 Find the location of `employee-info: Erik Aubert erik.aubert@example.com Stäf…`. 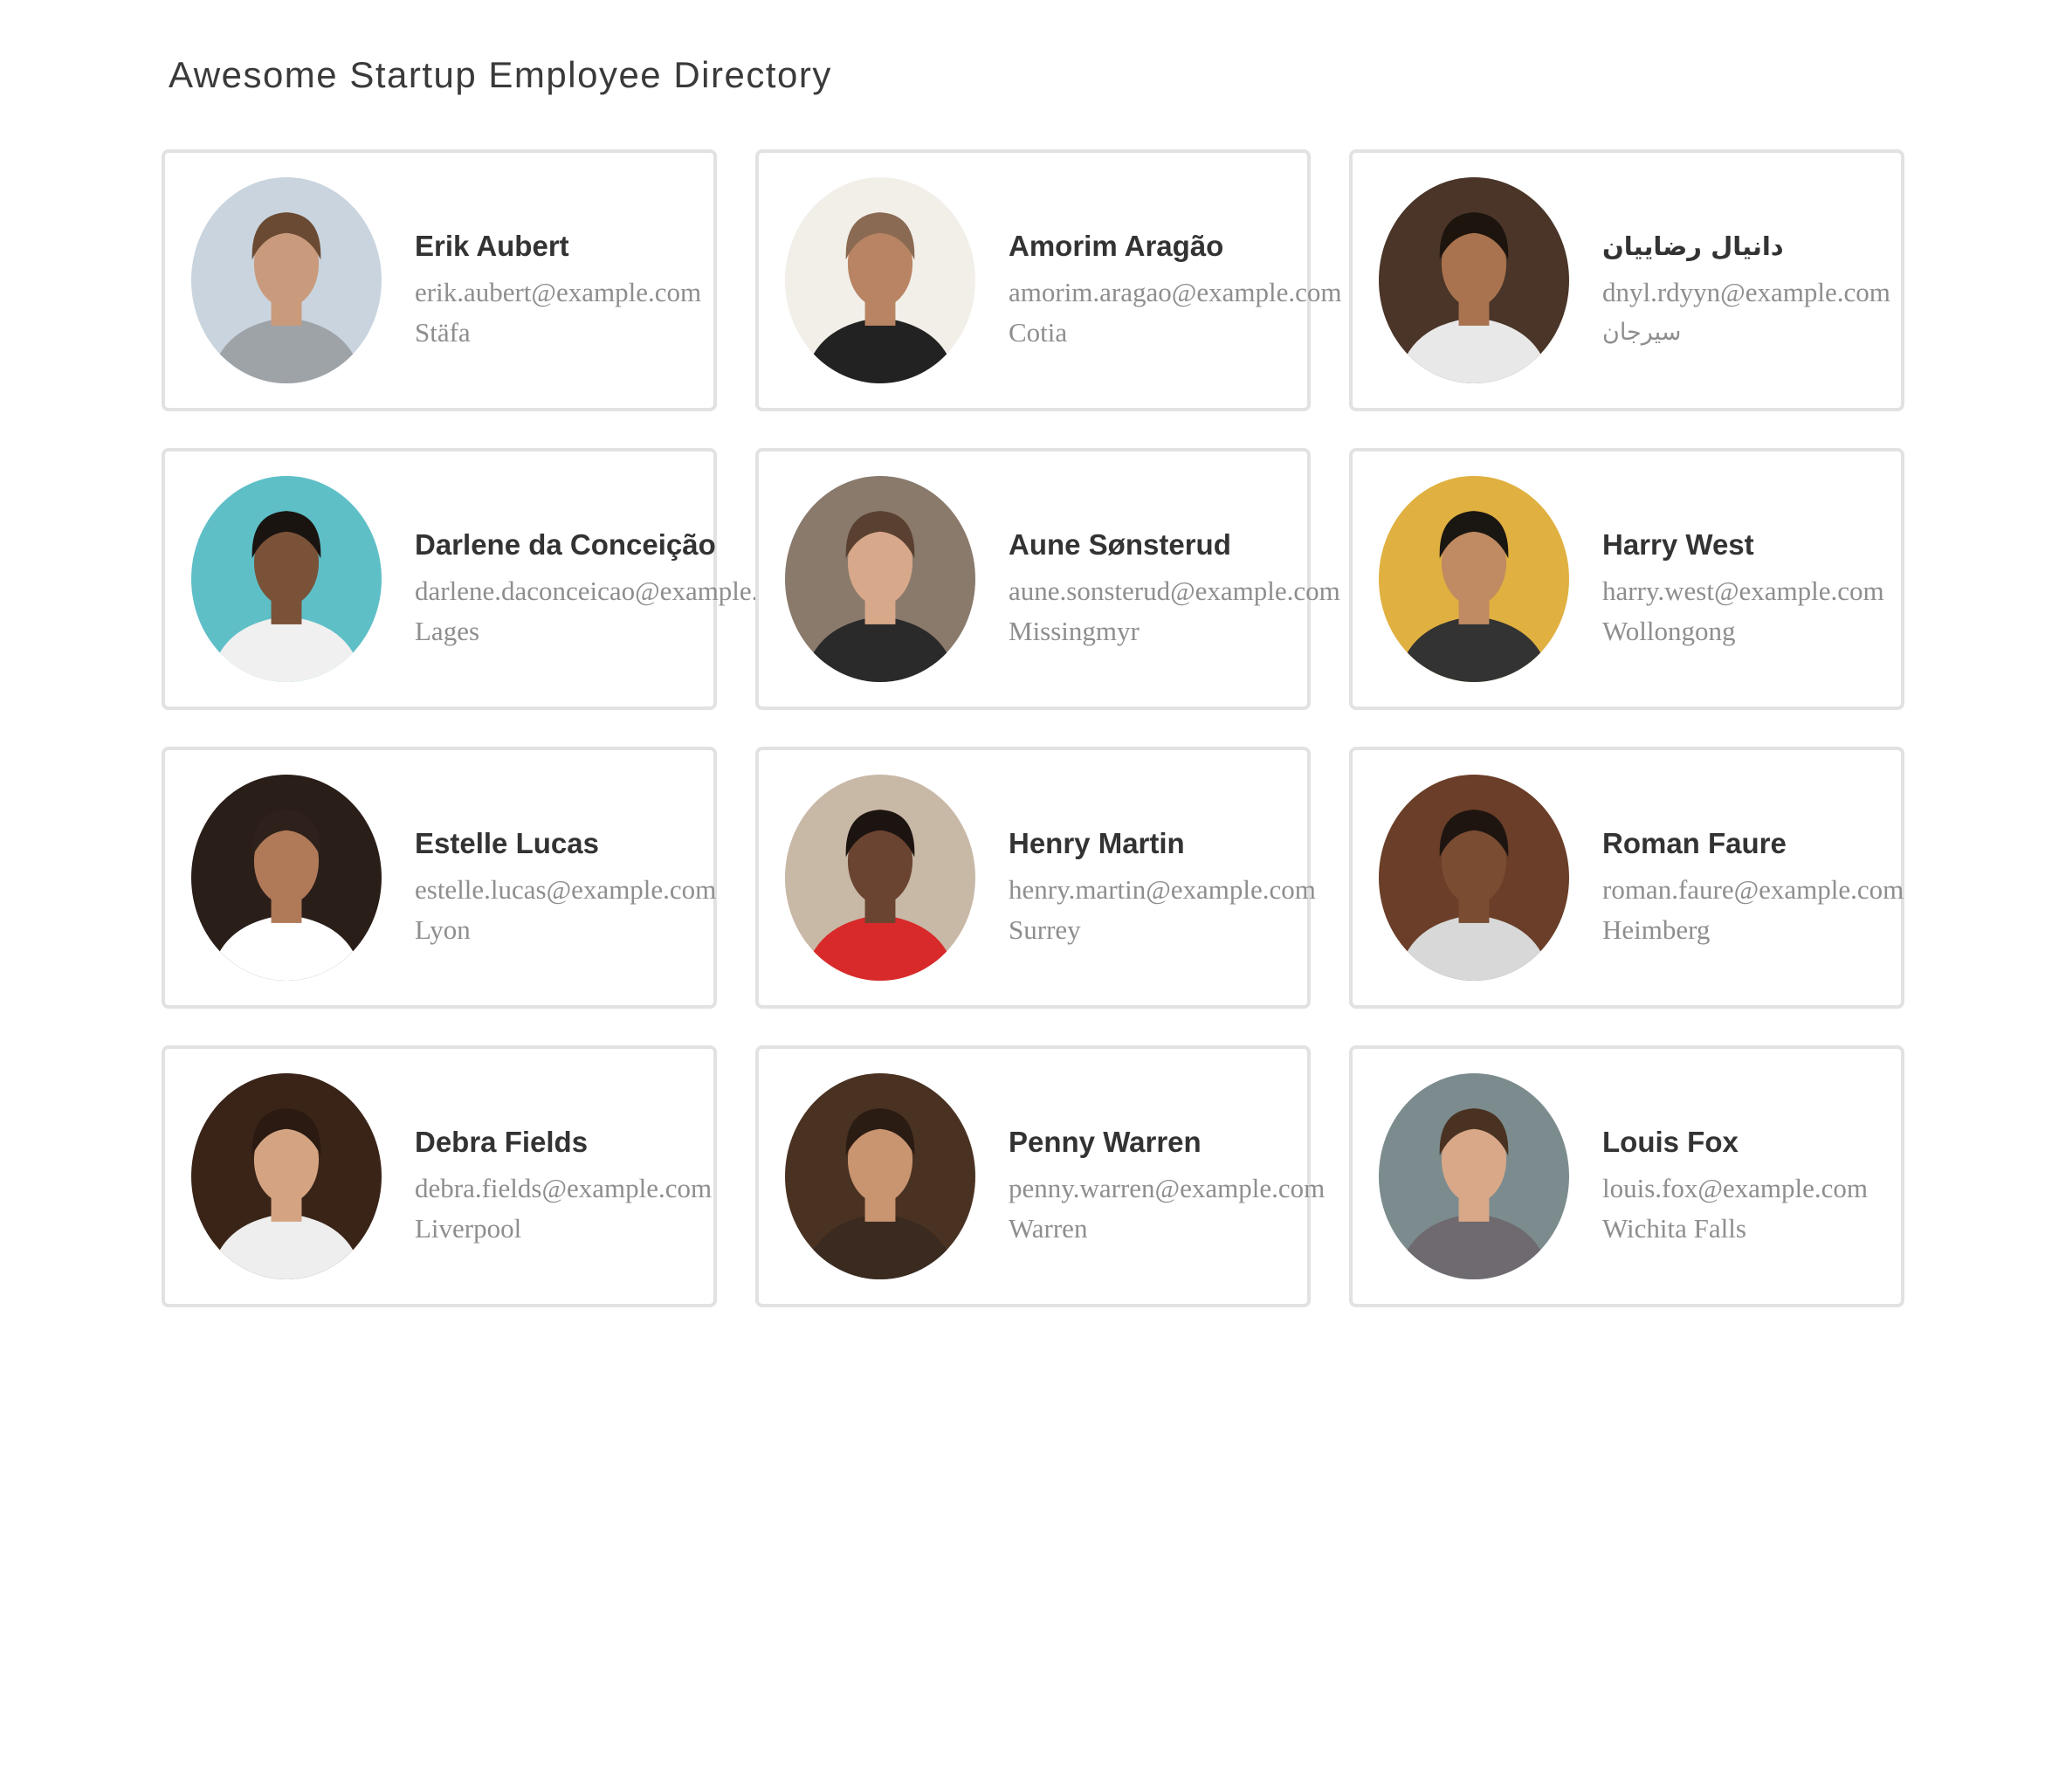

employee-info: Erik Aubert erik.aubert@example.com Stäf… is located at coordinates (558, 290).